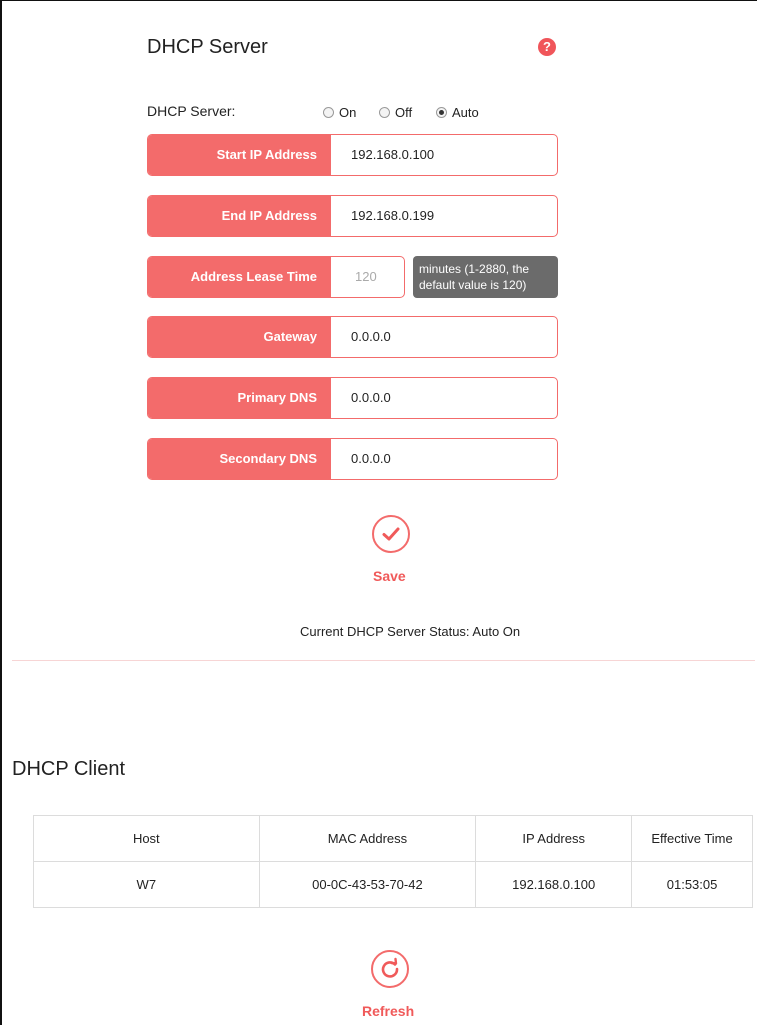 The image size is (757, 1025). Describe the element at coordinates (239, 337) in the screenshot. I see `gateway-label: Gateway` at that location.